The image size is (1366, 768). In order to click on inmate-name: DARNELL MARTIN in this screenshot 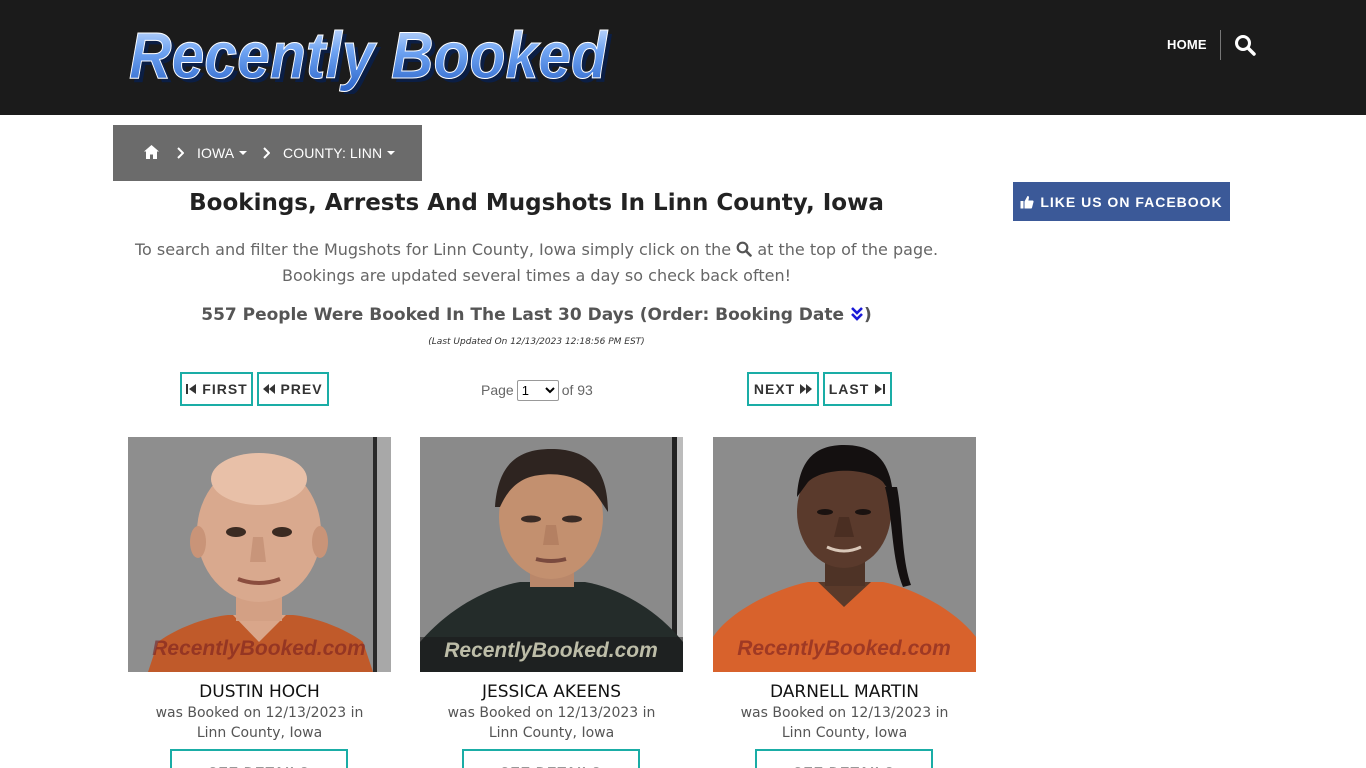, I will do `click(844, 692)`.